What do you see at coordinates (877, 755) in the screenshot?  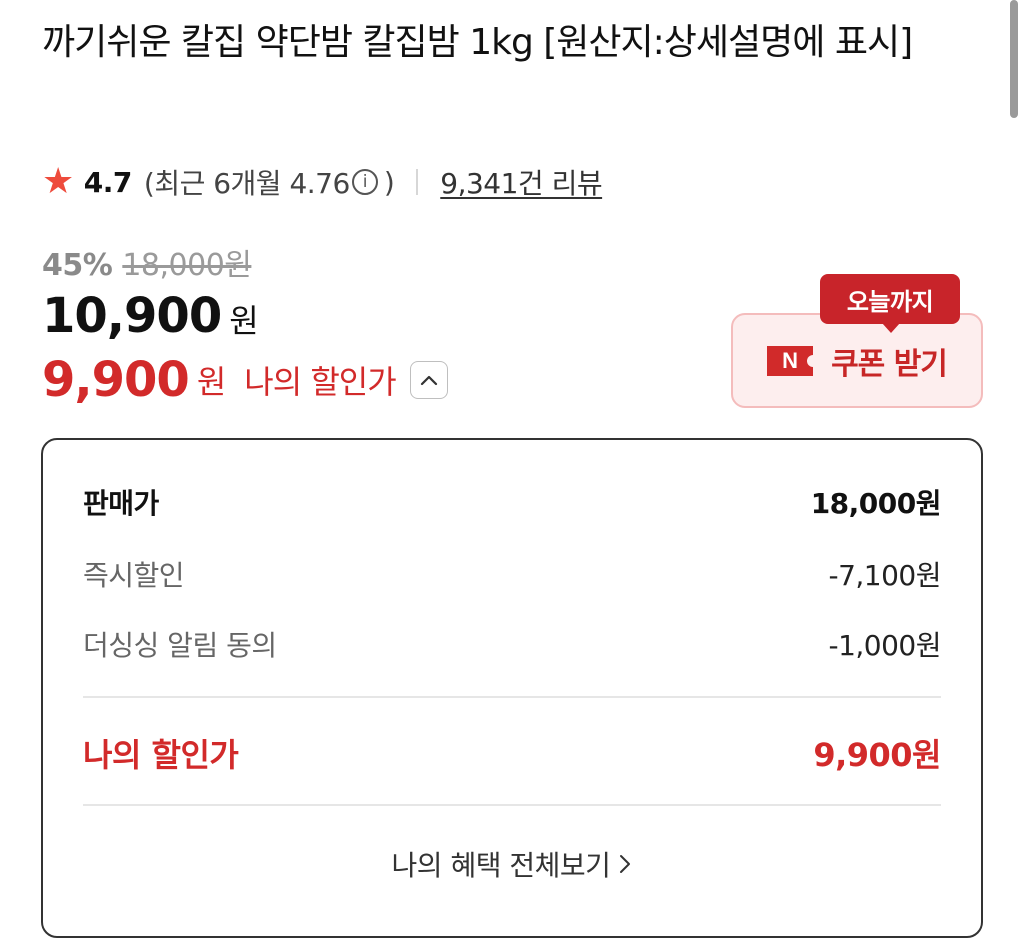 I see `final-price-value: 9,900원` at bounding box center [877, 755].